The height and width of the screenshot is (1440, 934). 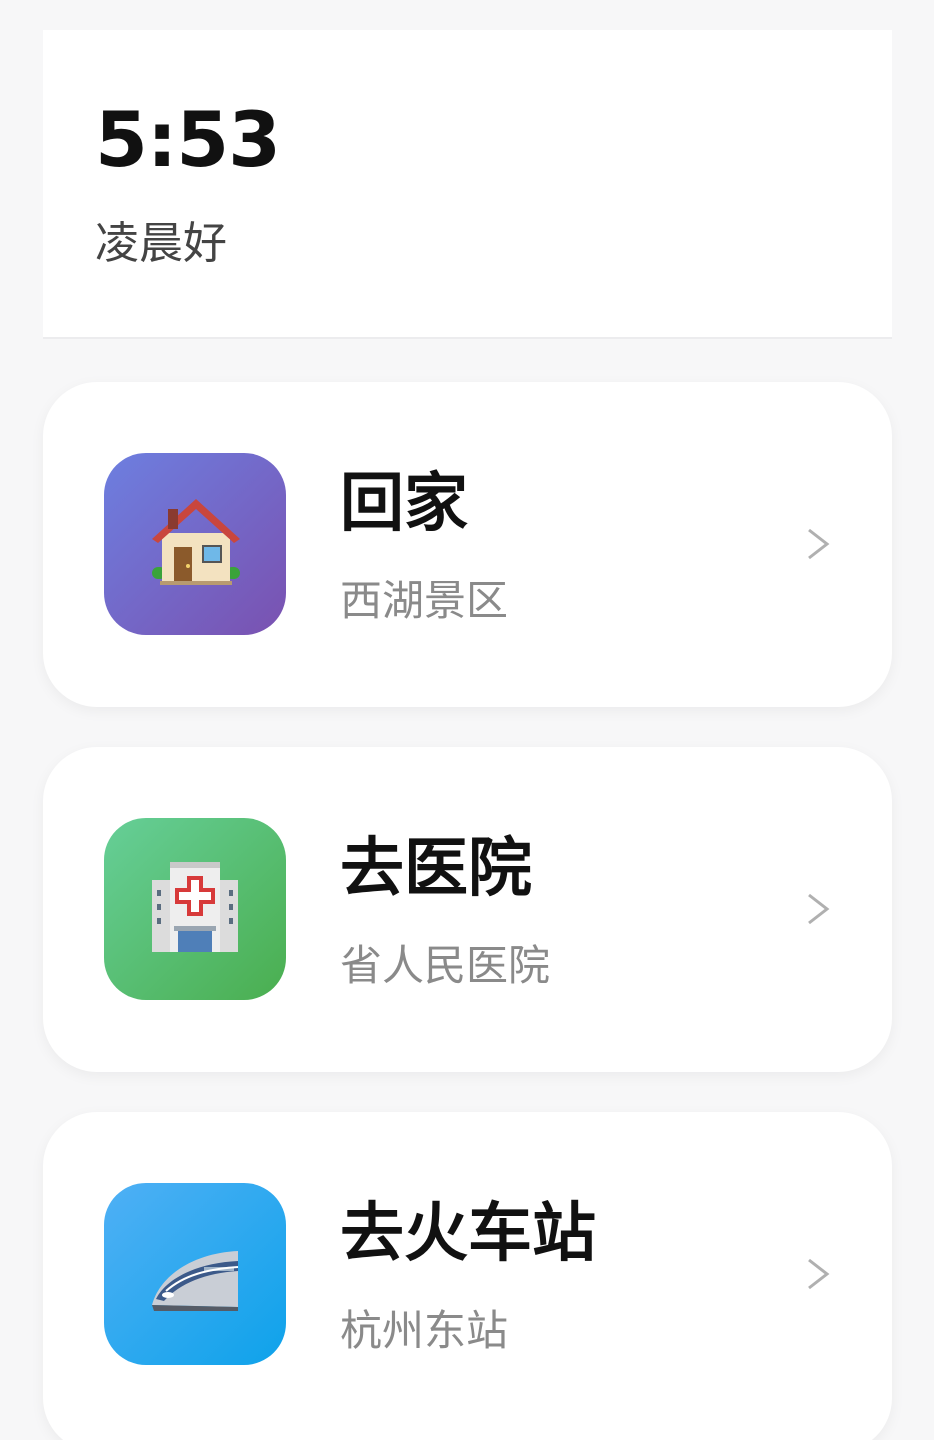 I want to click on destination-subtitle: 杭州东站, so click(x=424, y=1330).